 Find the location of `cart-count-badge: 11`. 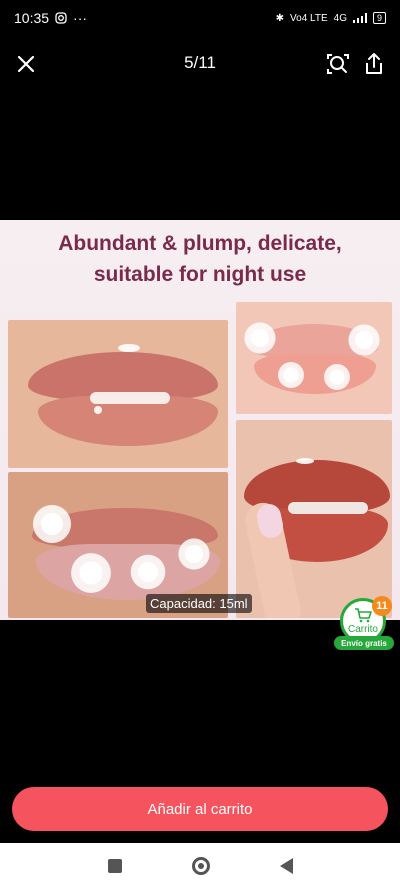

cart-count-badge: 11 is located at coordinates (382, 606).